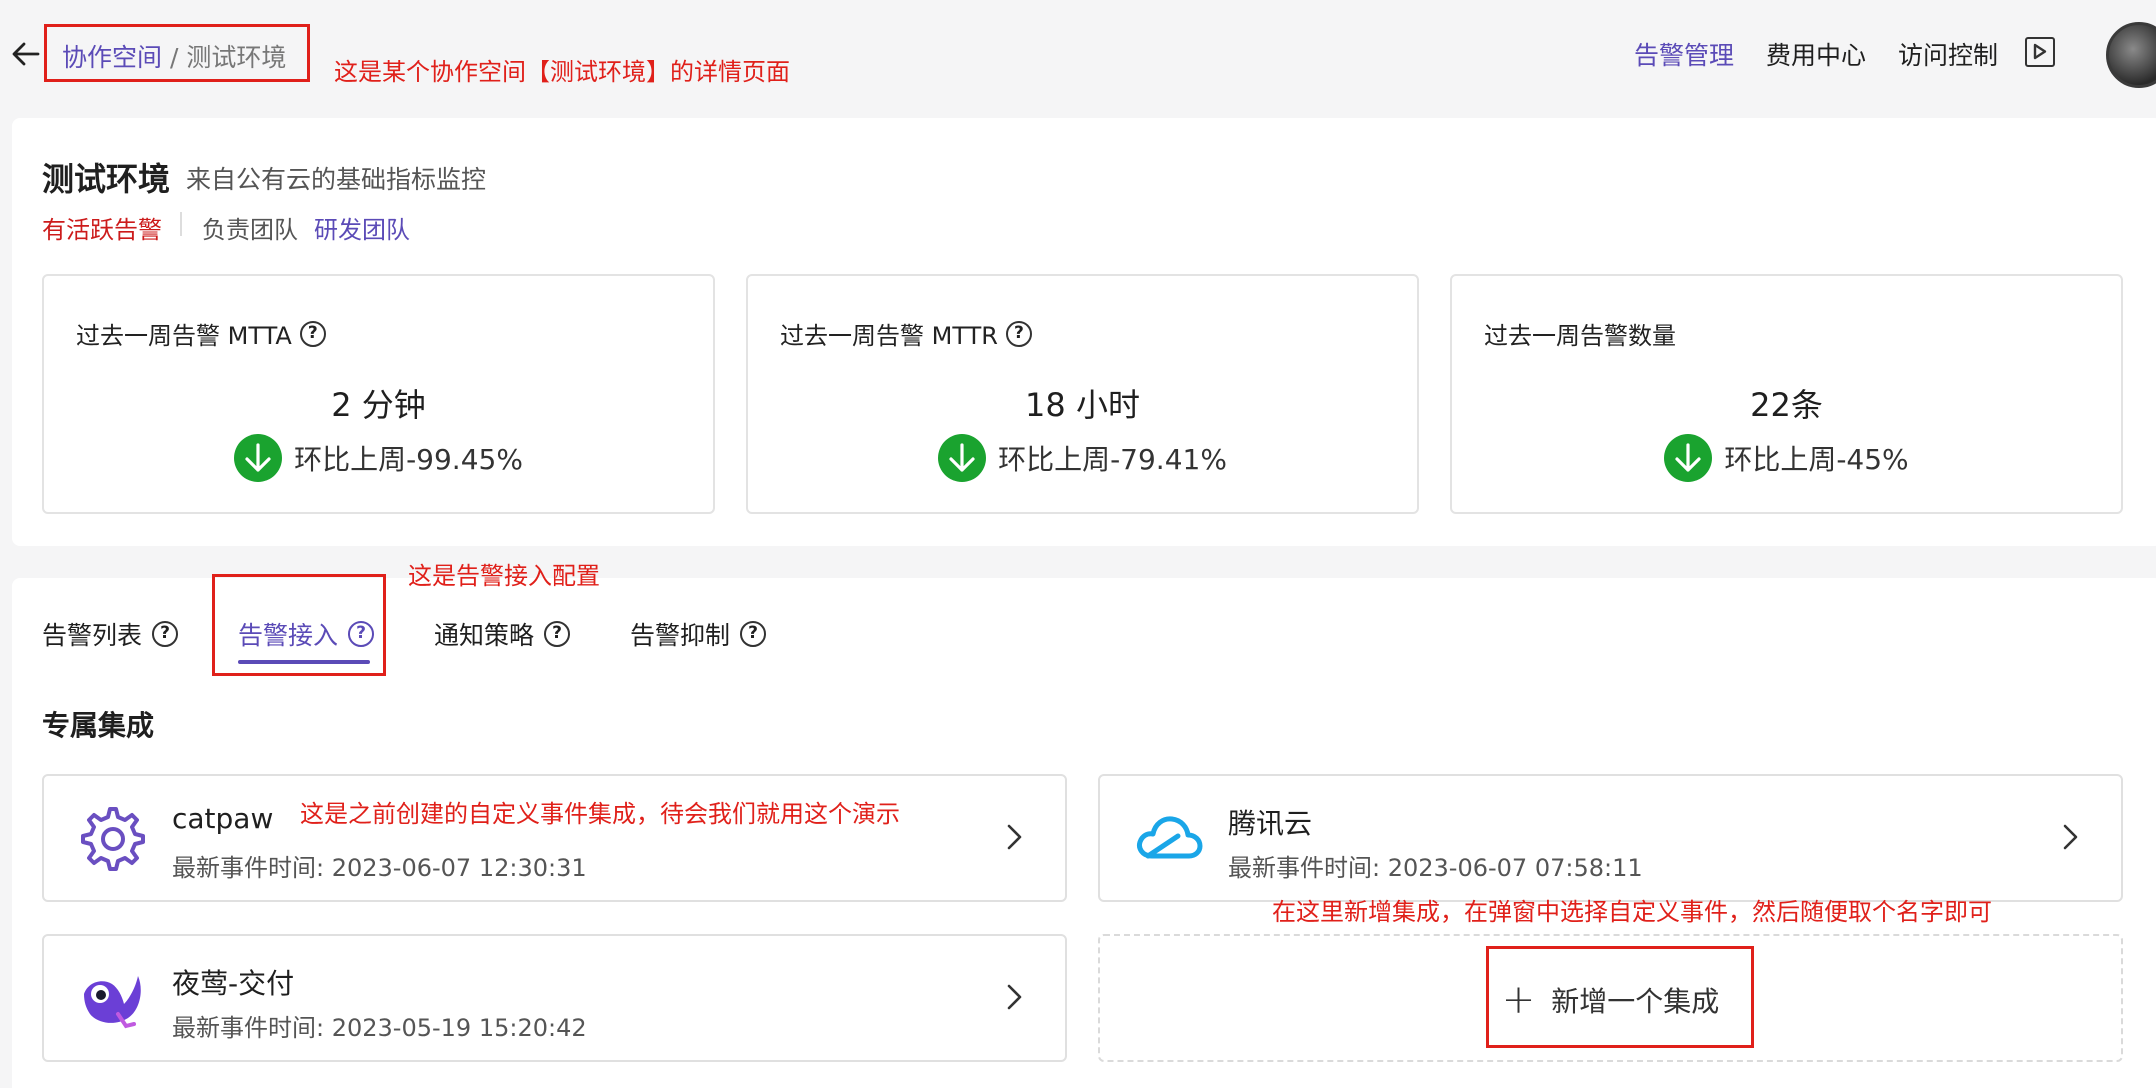 The image size is (2156, 1088). I want to click on stat-card-mtta: 过去一周告警 MTTA? 2 分钟 环比上周-99.45%, so click(378, 394).